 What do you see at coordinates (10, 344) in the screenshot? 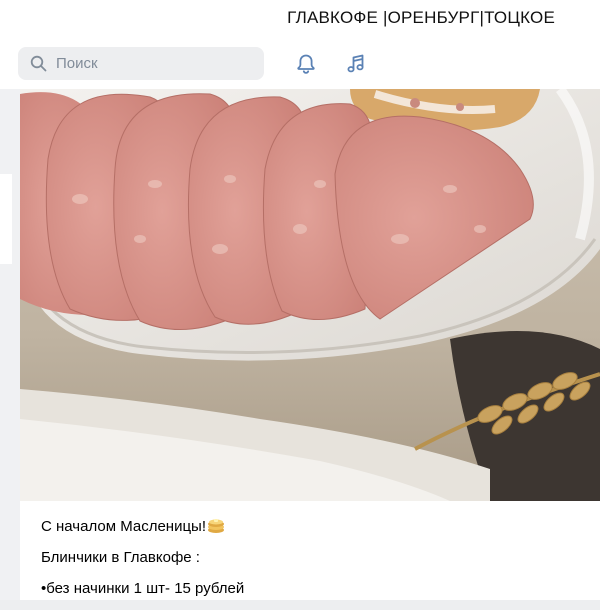
I see `left-gutter` at bounding box center [10, 344].